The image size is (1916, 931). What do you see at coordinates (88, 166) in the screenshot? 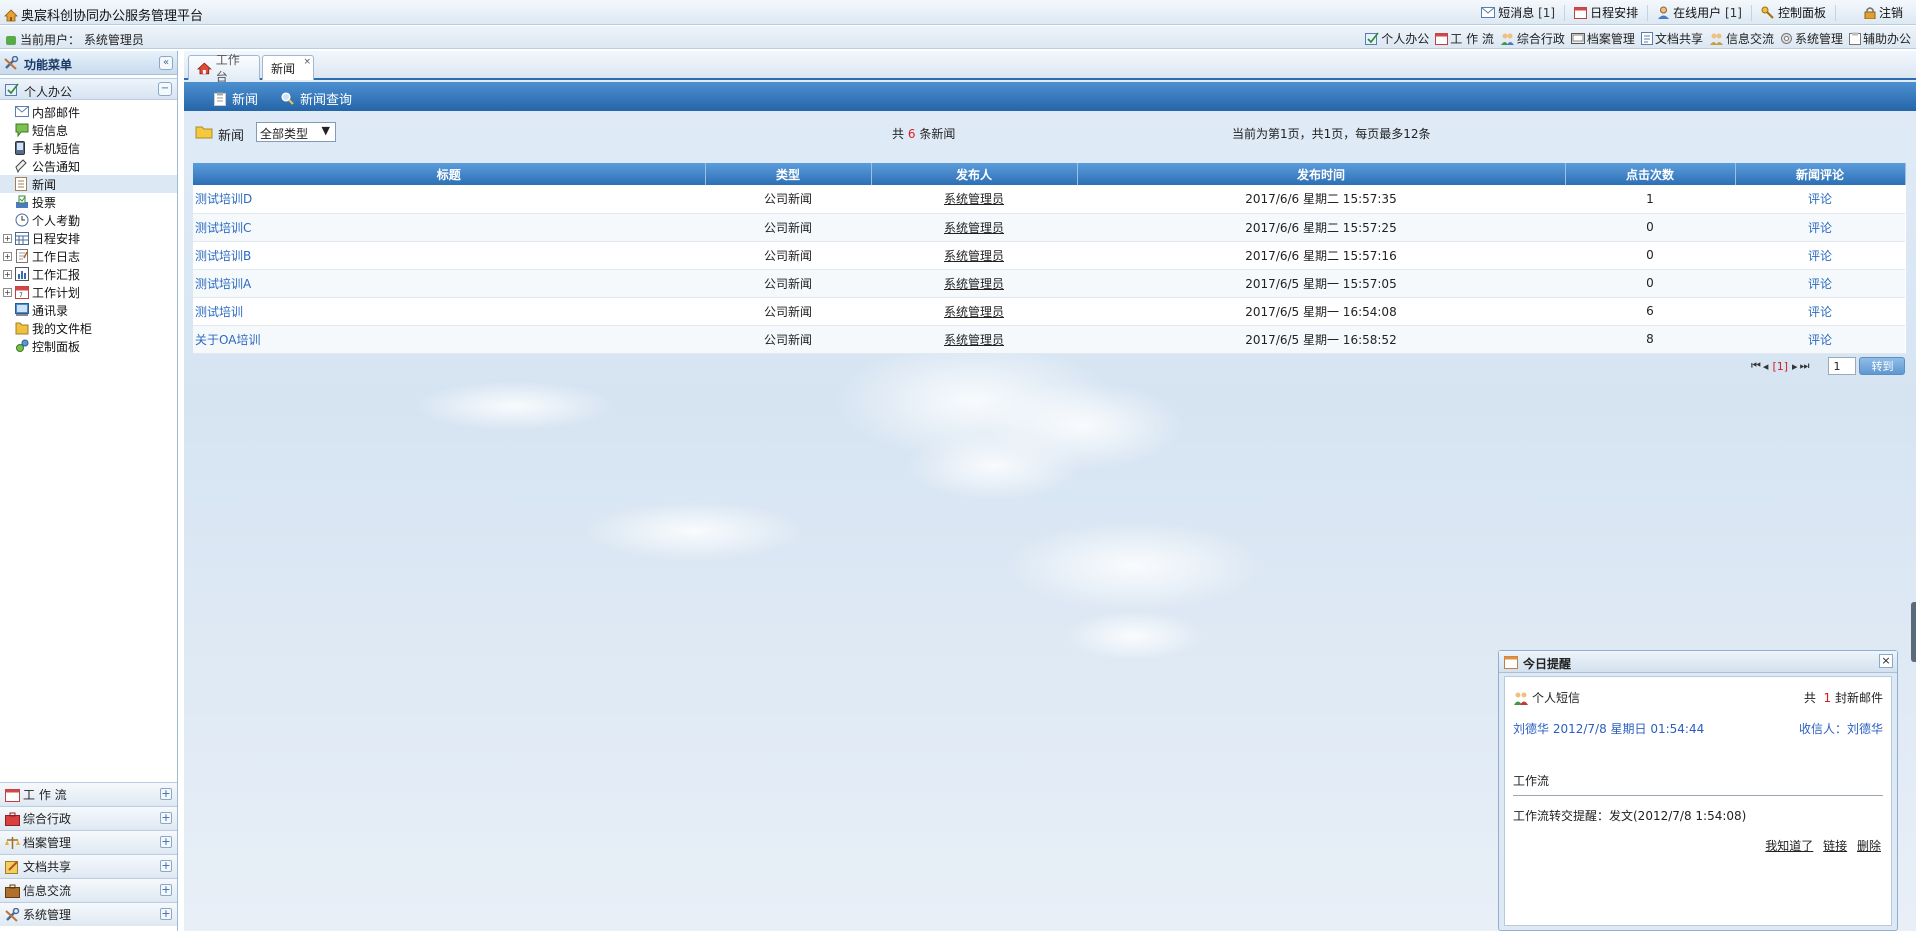
I see `sidebar-item-pen: 公告通知` at bounding box center [88, 166].